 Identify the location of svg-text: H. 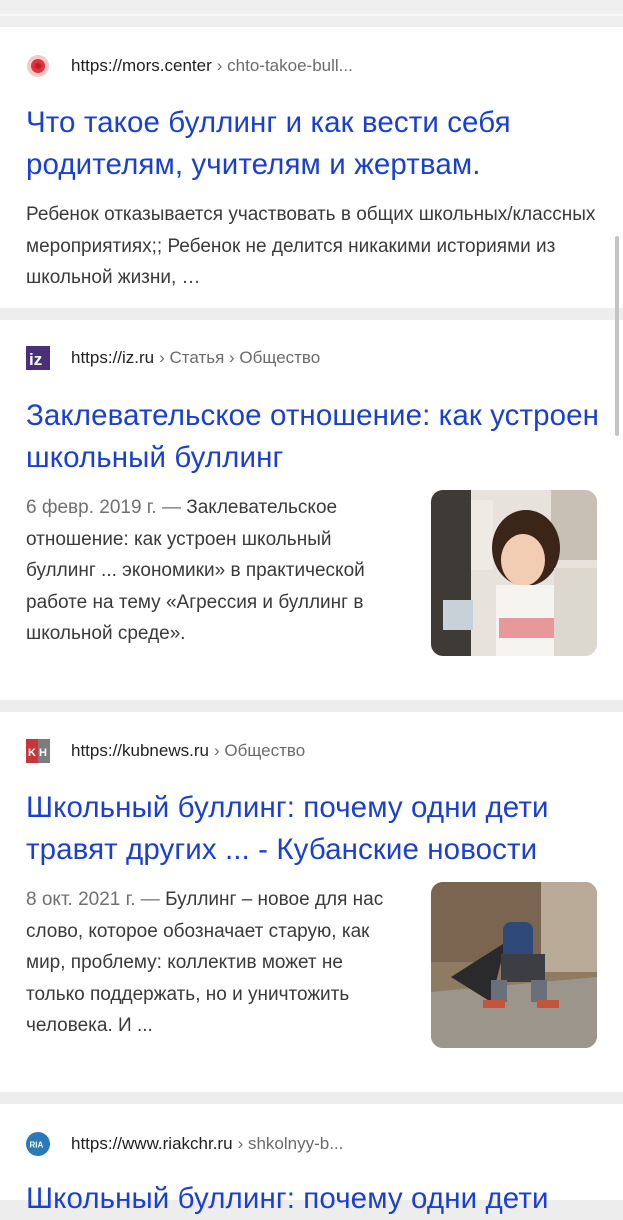
(43, 753).